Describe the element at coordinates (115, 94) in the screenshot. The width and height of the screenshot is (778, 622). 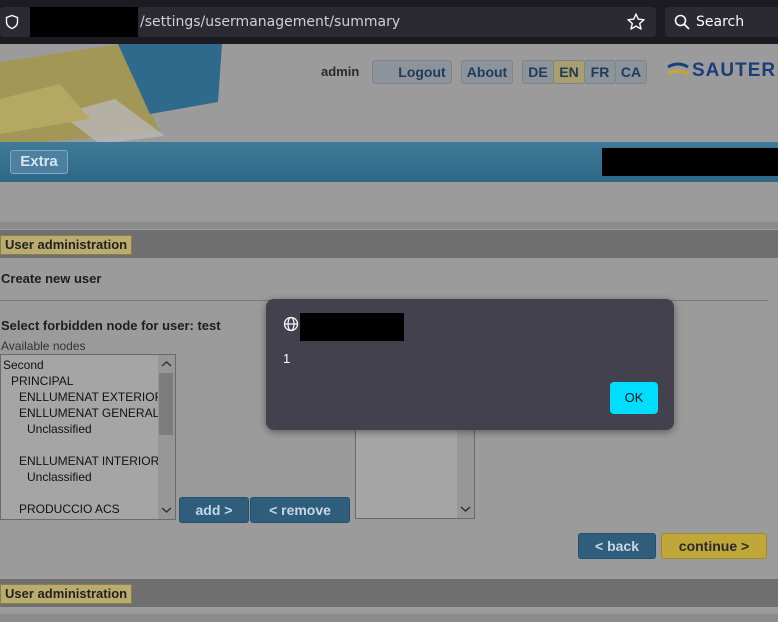
I see `header-artwork` at that location.